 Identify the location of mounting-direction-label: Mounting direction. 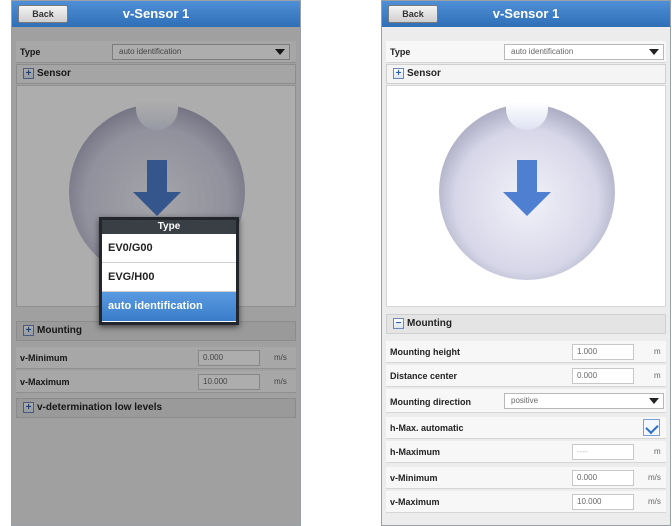
(430, 402).